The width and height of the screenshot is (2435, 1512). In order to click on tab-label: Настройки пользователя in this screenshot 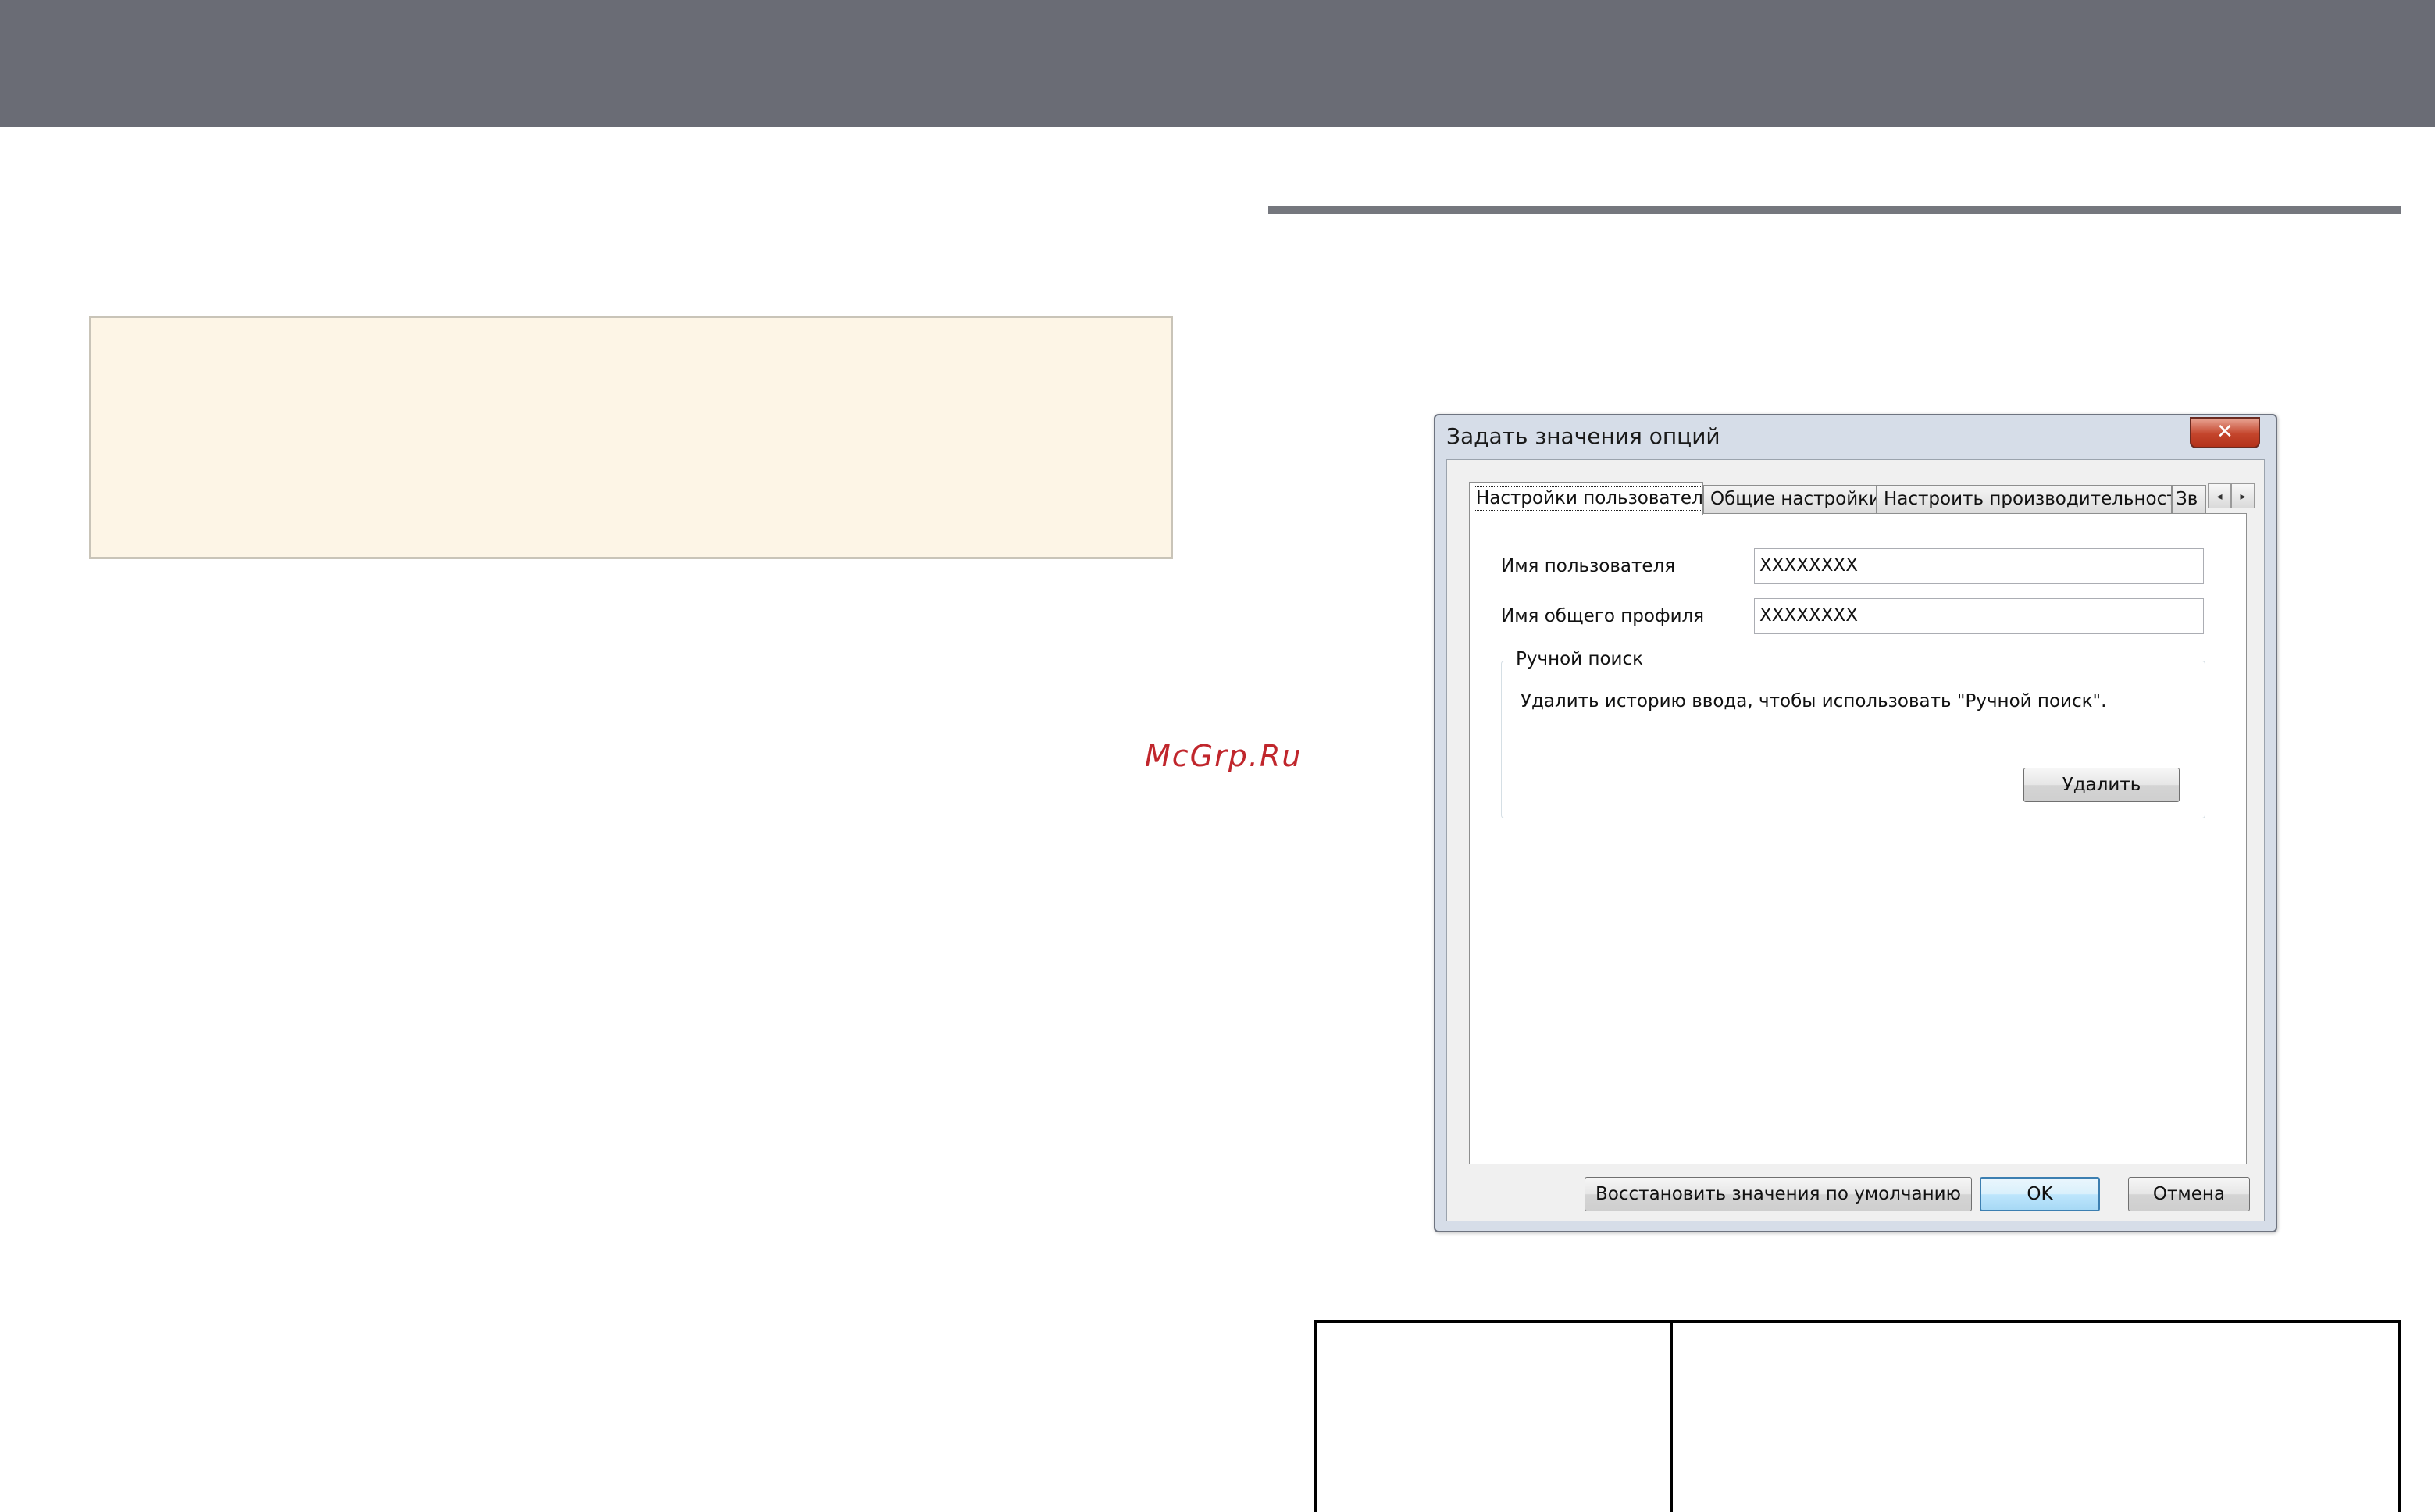, I will do `click(1588, 498)`.